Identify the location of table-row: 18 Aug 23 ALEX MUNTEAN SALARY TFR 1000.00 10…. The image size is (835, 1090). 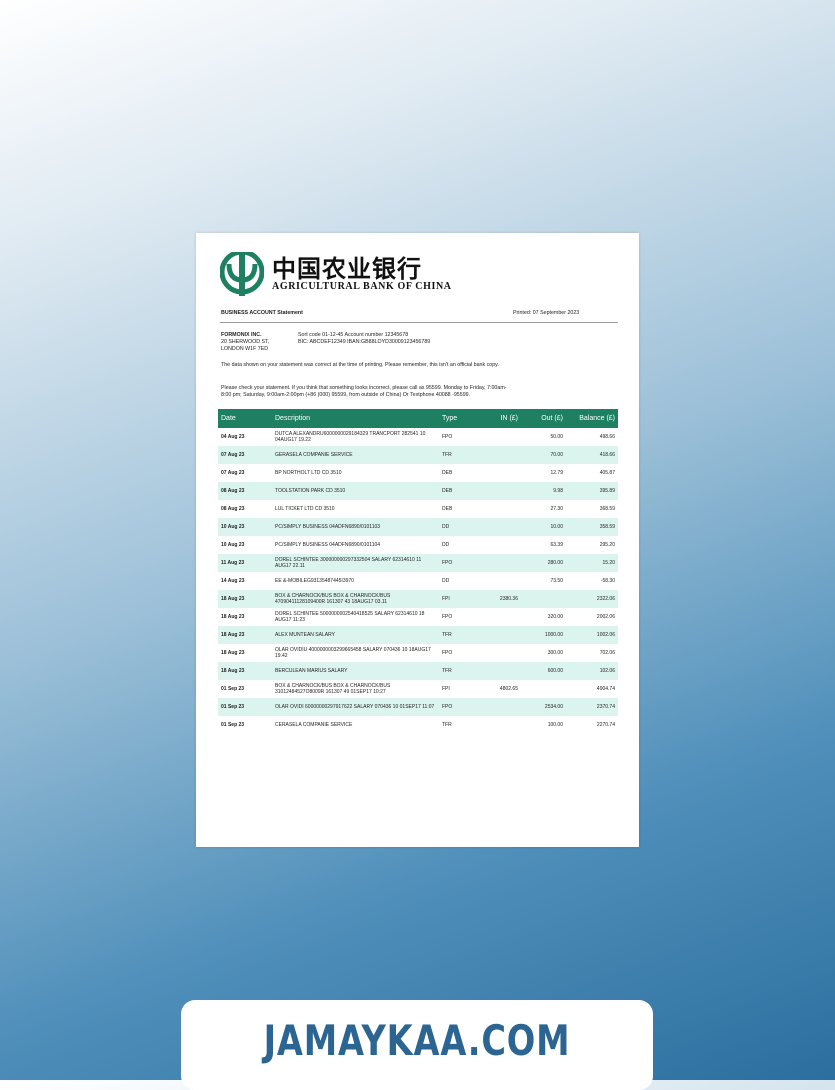
(418, 635).